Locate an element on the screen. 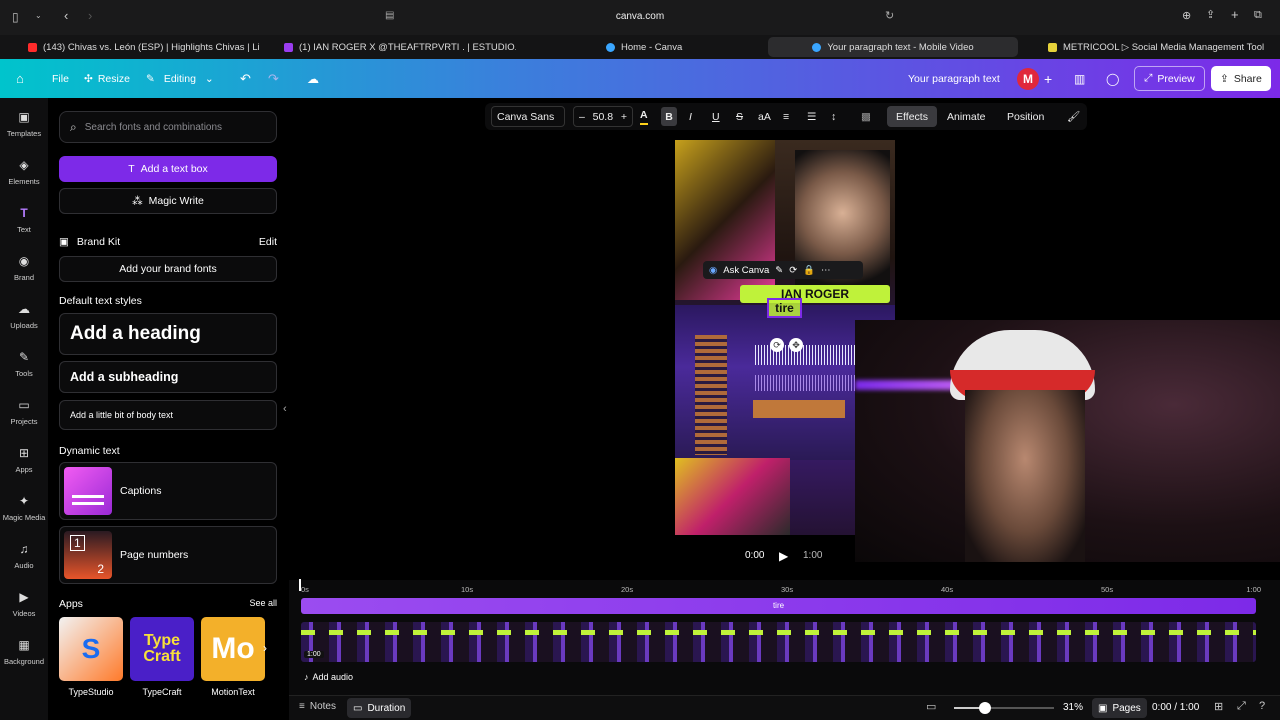  rotate-handle-icon: ⟳ is located at coordinates (777, 345).